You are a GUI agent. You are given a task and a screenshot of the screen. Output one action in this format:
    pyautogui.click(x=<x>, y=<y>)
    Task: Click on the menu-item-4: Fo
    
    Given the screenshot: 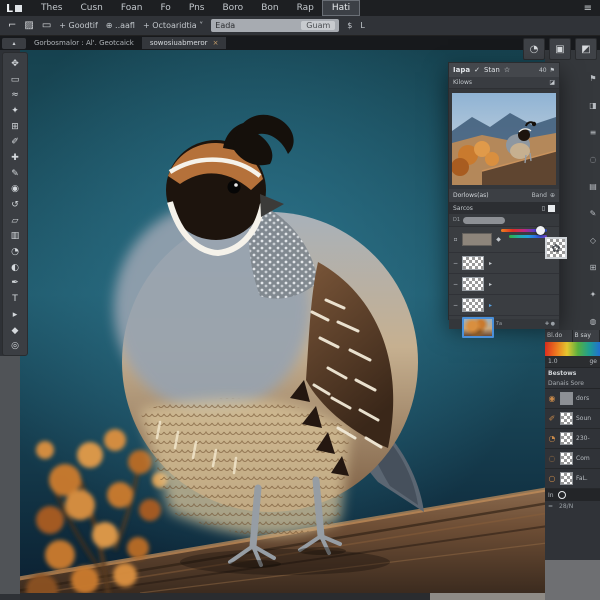 What is the action you would take?
    pyautogui.click(x=165, y=8)
    